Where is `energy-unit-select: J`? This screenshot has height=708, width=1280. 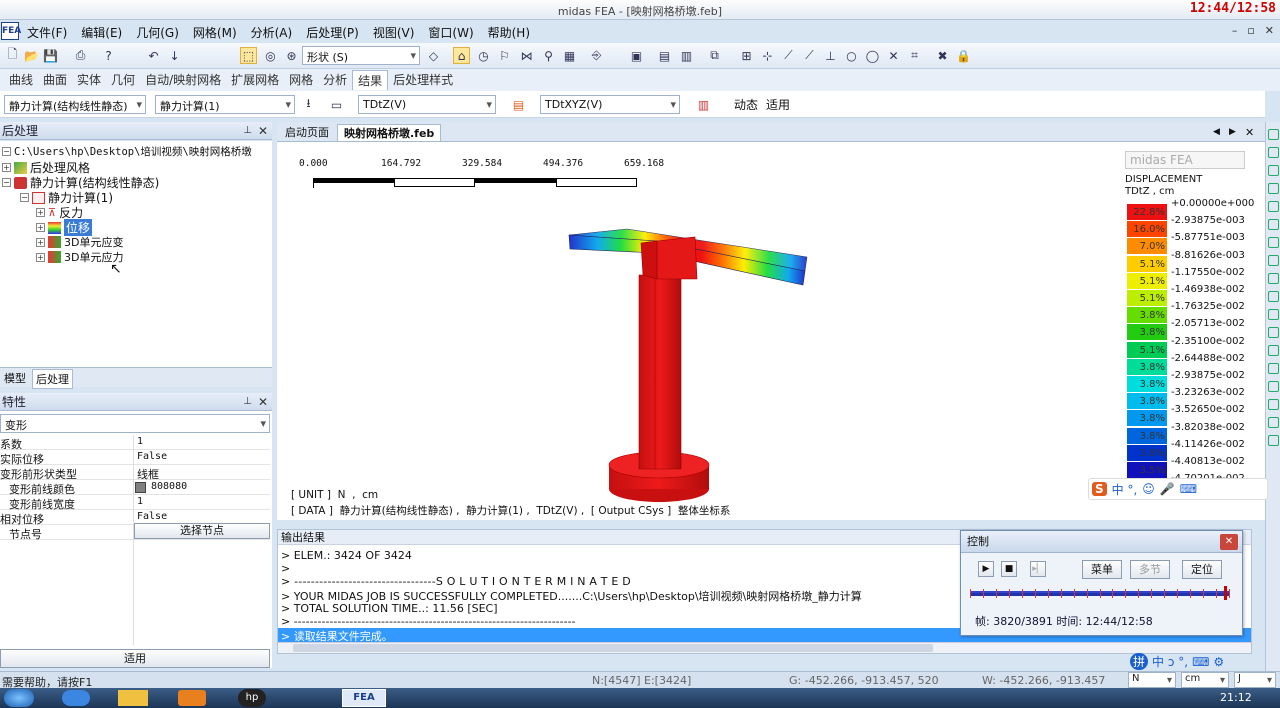
energy-unit-select: J is located at coordinates (1255, 680).